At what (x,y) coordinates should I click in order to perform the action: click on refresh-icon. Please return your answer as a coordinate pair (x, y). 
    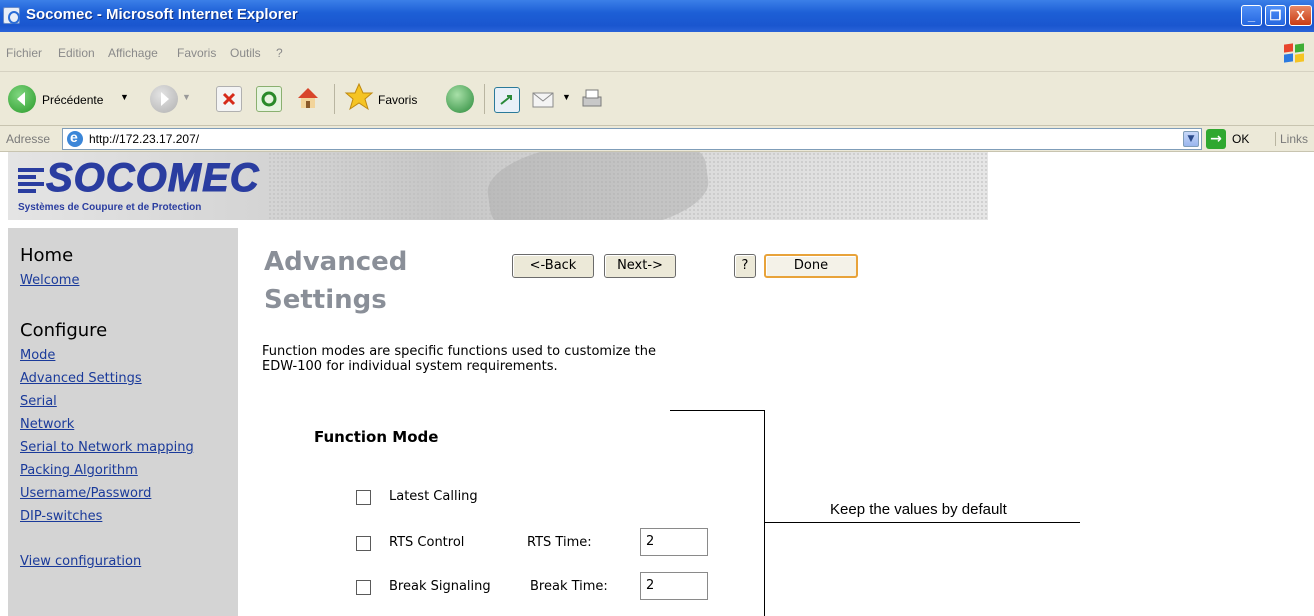
    Looking at the image, I should click on (269, 99).